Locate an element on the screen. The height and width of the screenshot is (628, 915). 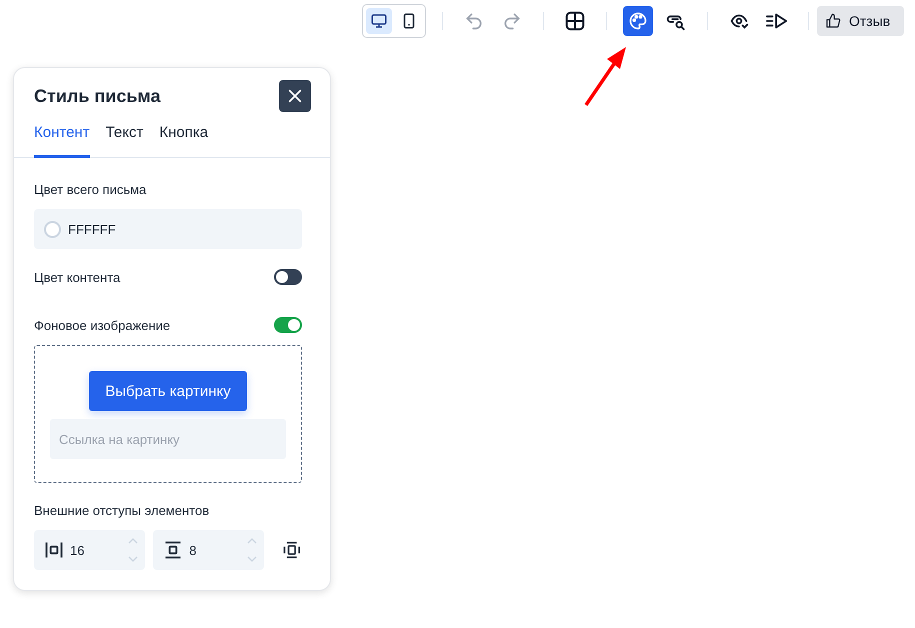
close-icon is located at coordinates (295, 96).